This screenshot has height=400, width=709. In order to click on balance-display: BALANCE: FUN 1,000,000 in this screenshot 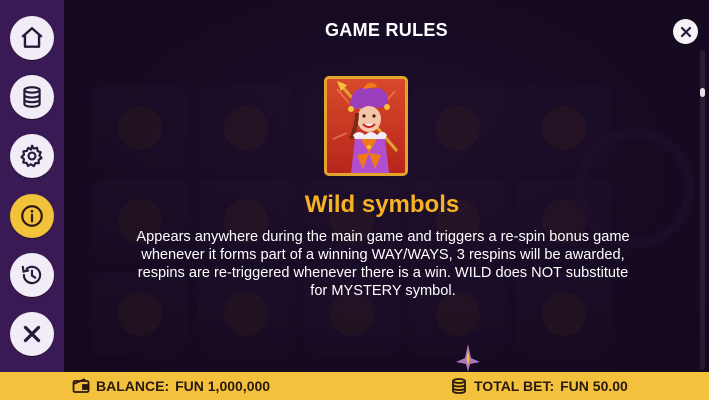, I will do `click(171, 386)`.